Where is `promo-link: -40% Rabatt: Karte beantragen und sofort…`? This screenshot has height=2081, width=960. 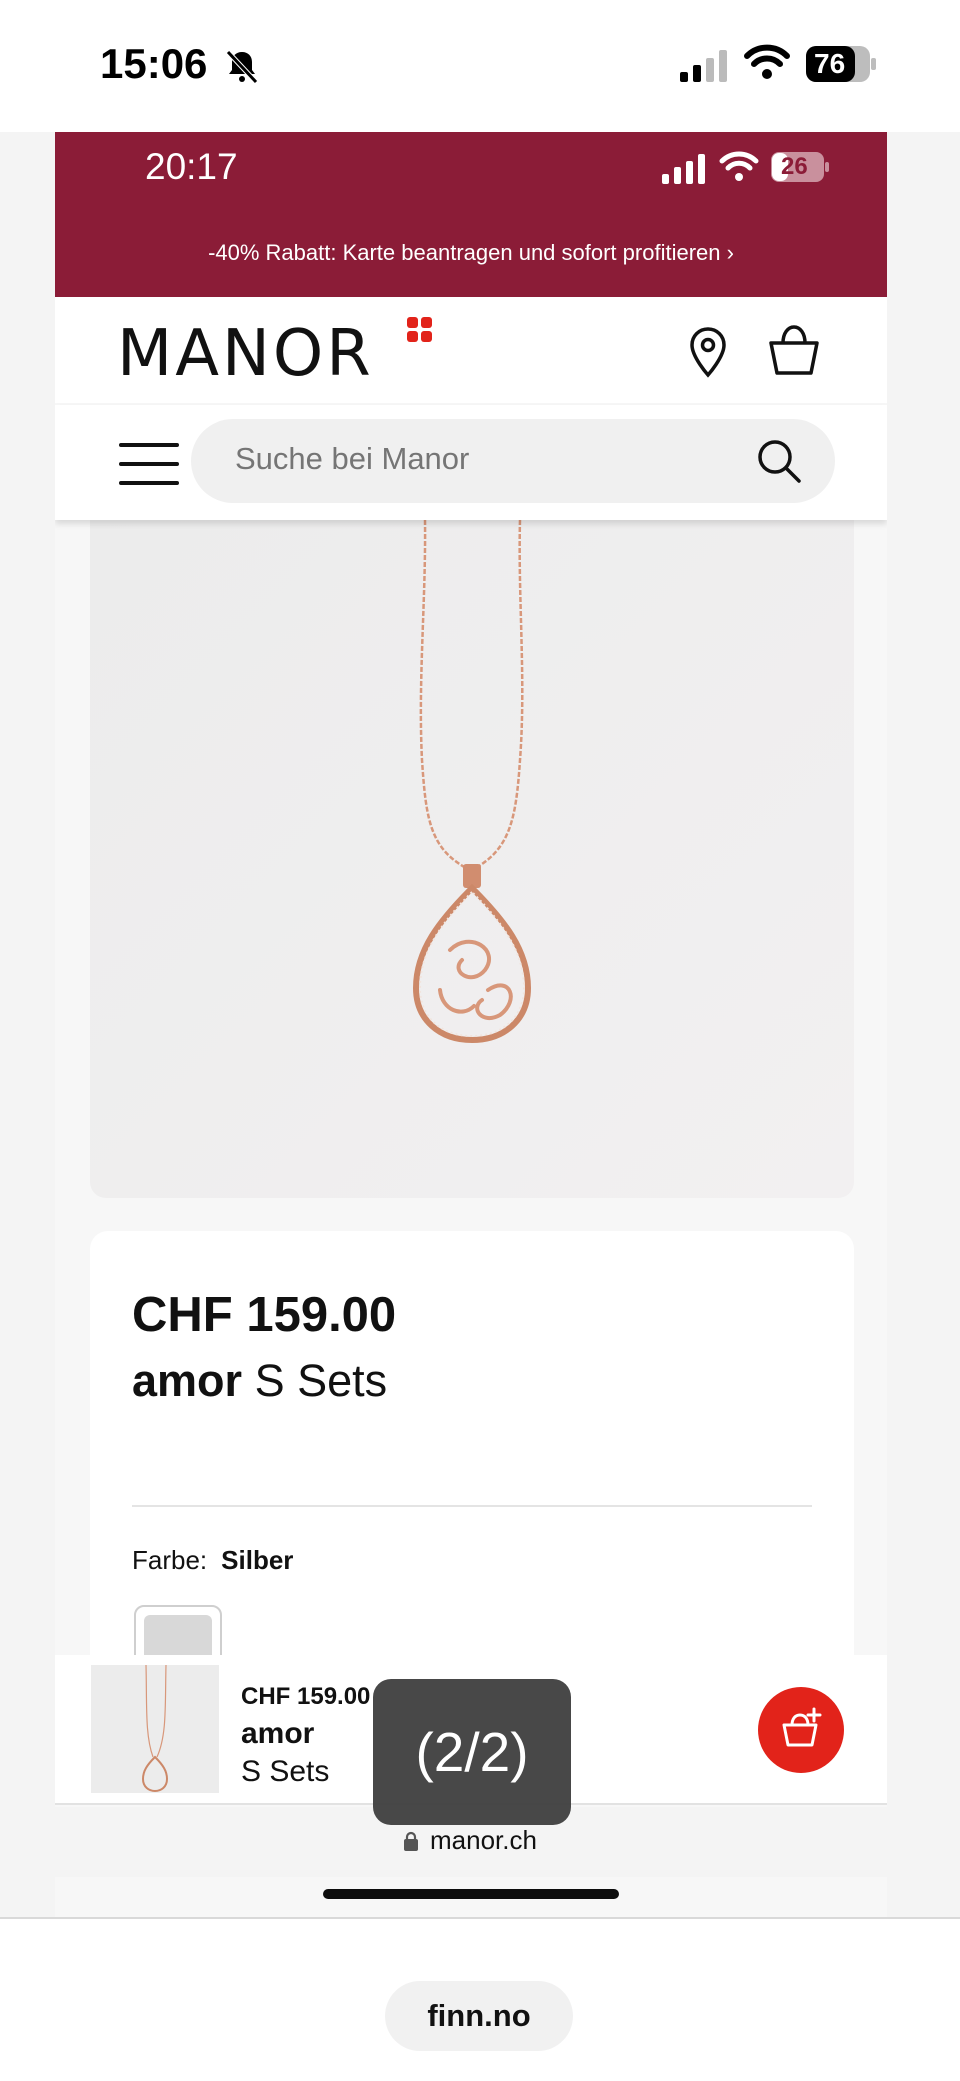
promo-link: -40% Rabatt: Karte beantragen und sofort… is located at coordinates (471, 253).